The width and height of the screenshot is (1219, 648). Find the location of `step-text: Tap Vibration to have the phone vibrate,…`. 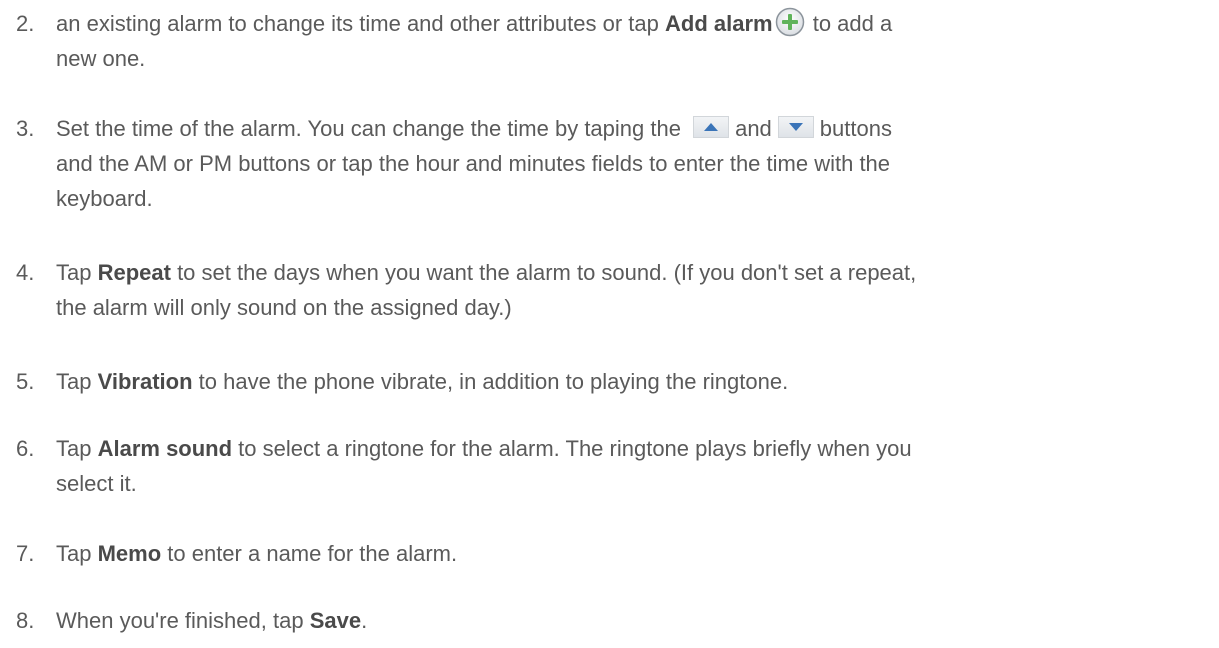

step-text: Tap Vibration to have the phone vibrate,… is located at coordinates (631, 381).